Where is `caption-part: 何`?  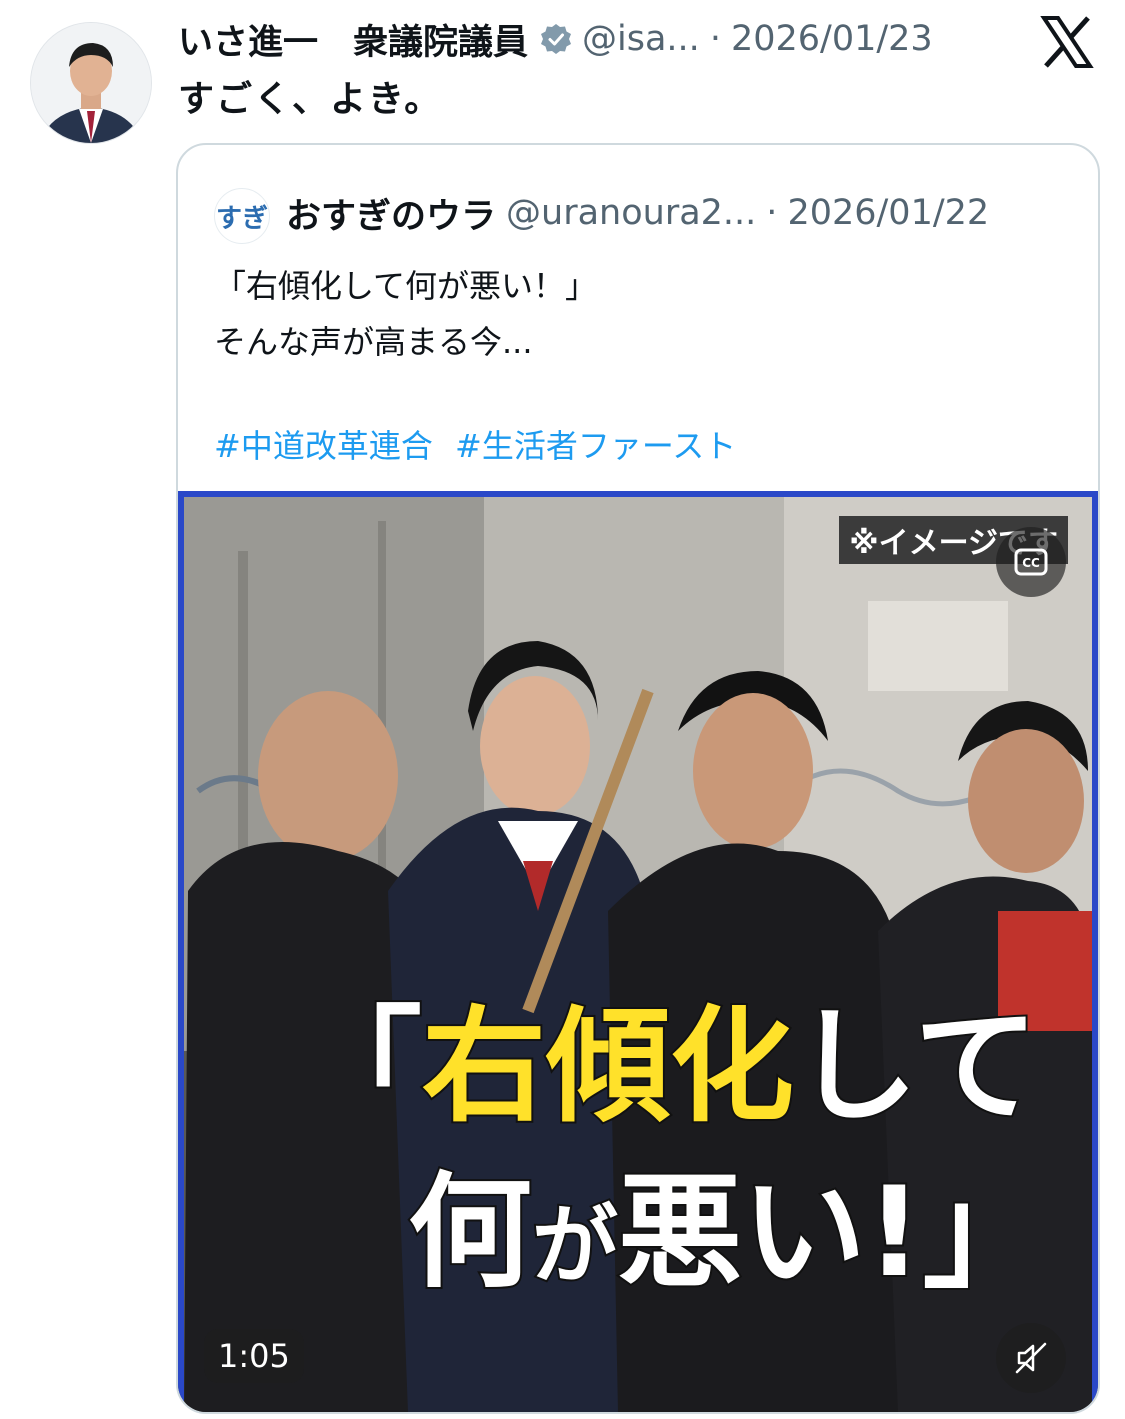 caption-part: 何 is located at coordinates (470, 1233).